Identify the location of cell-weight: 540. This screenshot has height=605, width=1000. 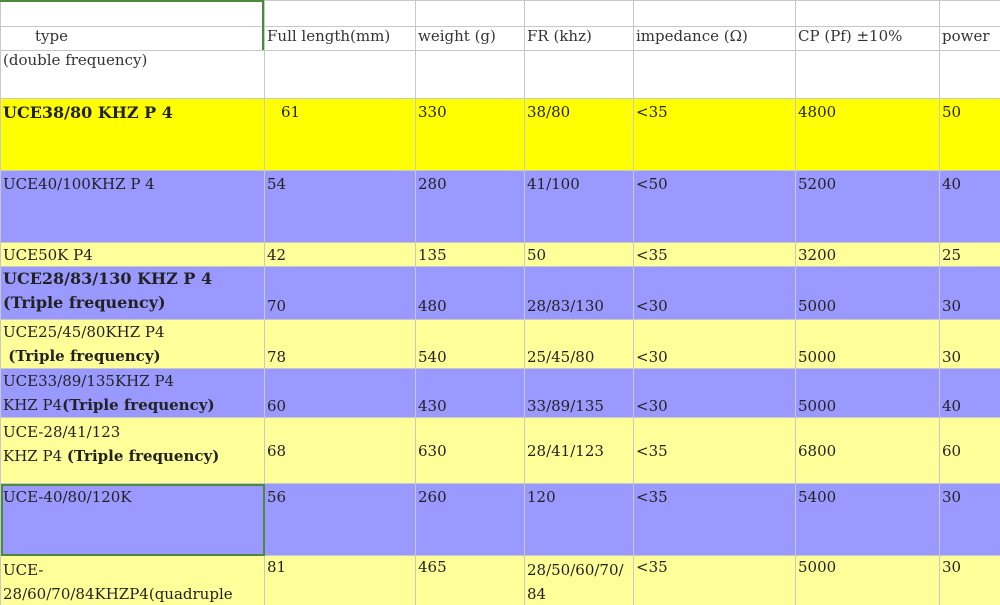
(470, 344).